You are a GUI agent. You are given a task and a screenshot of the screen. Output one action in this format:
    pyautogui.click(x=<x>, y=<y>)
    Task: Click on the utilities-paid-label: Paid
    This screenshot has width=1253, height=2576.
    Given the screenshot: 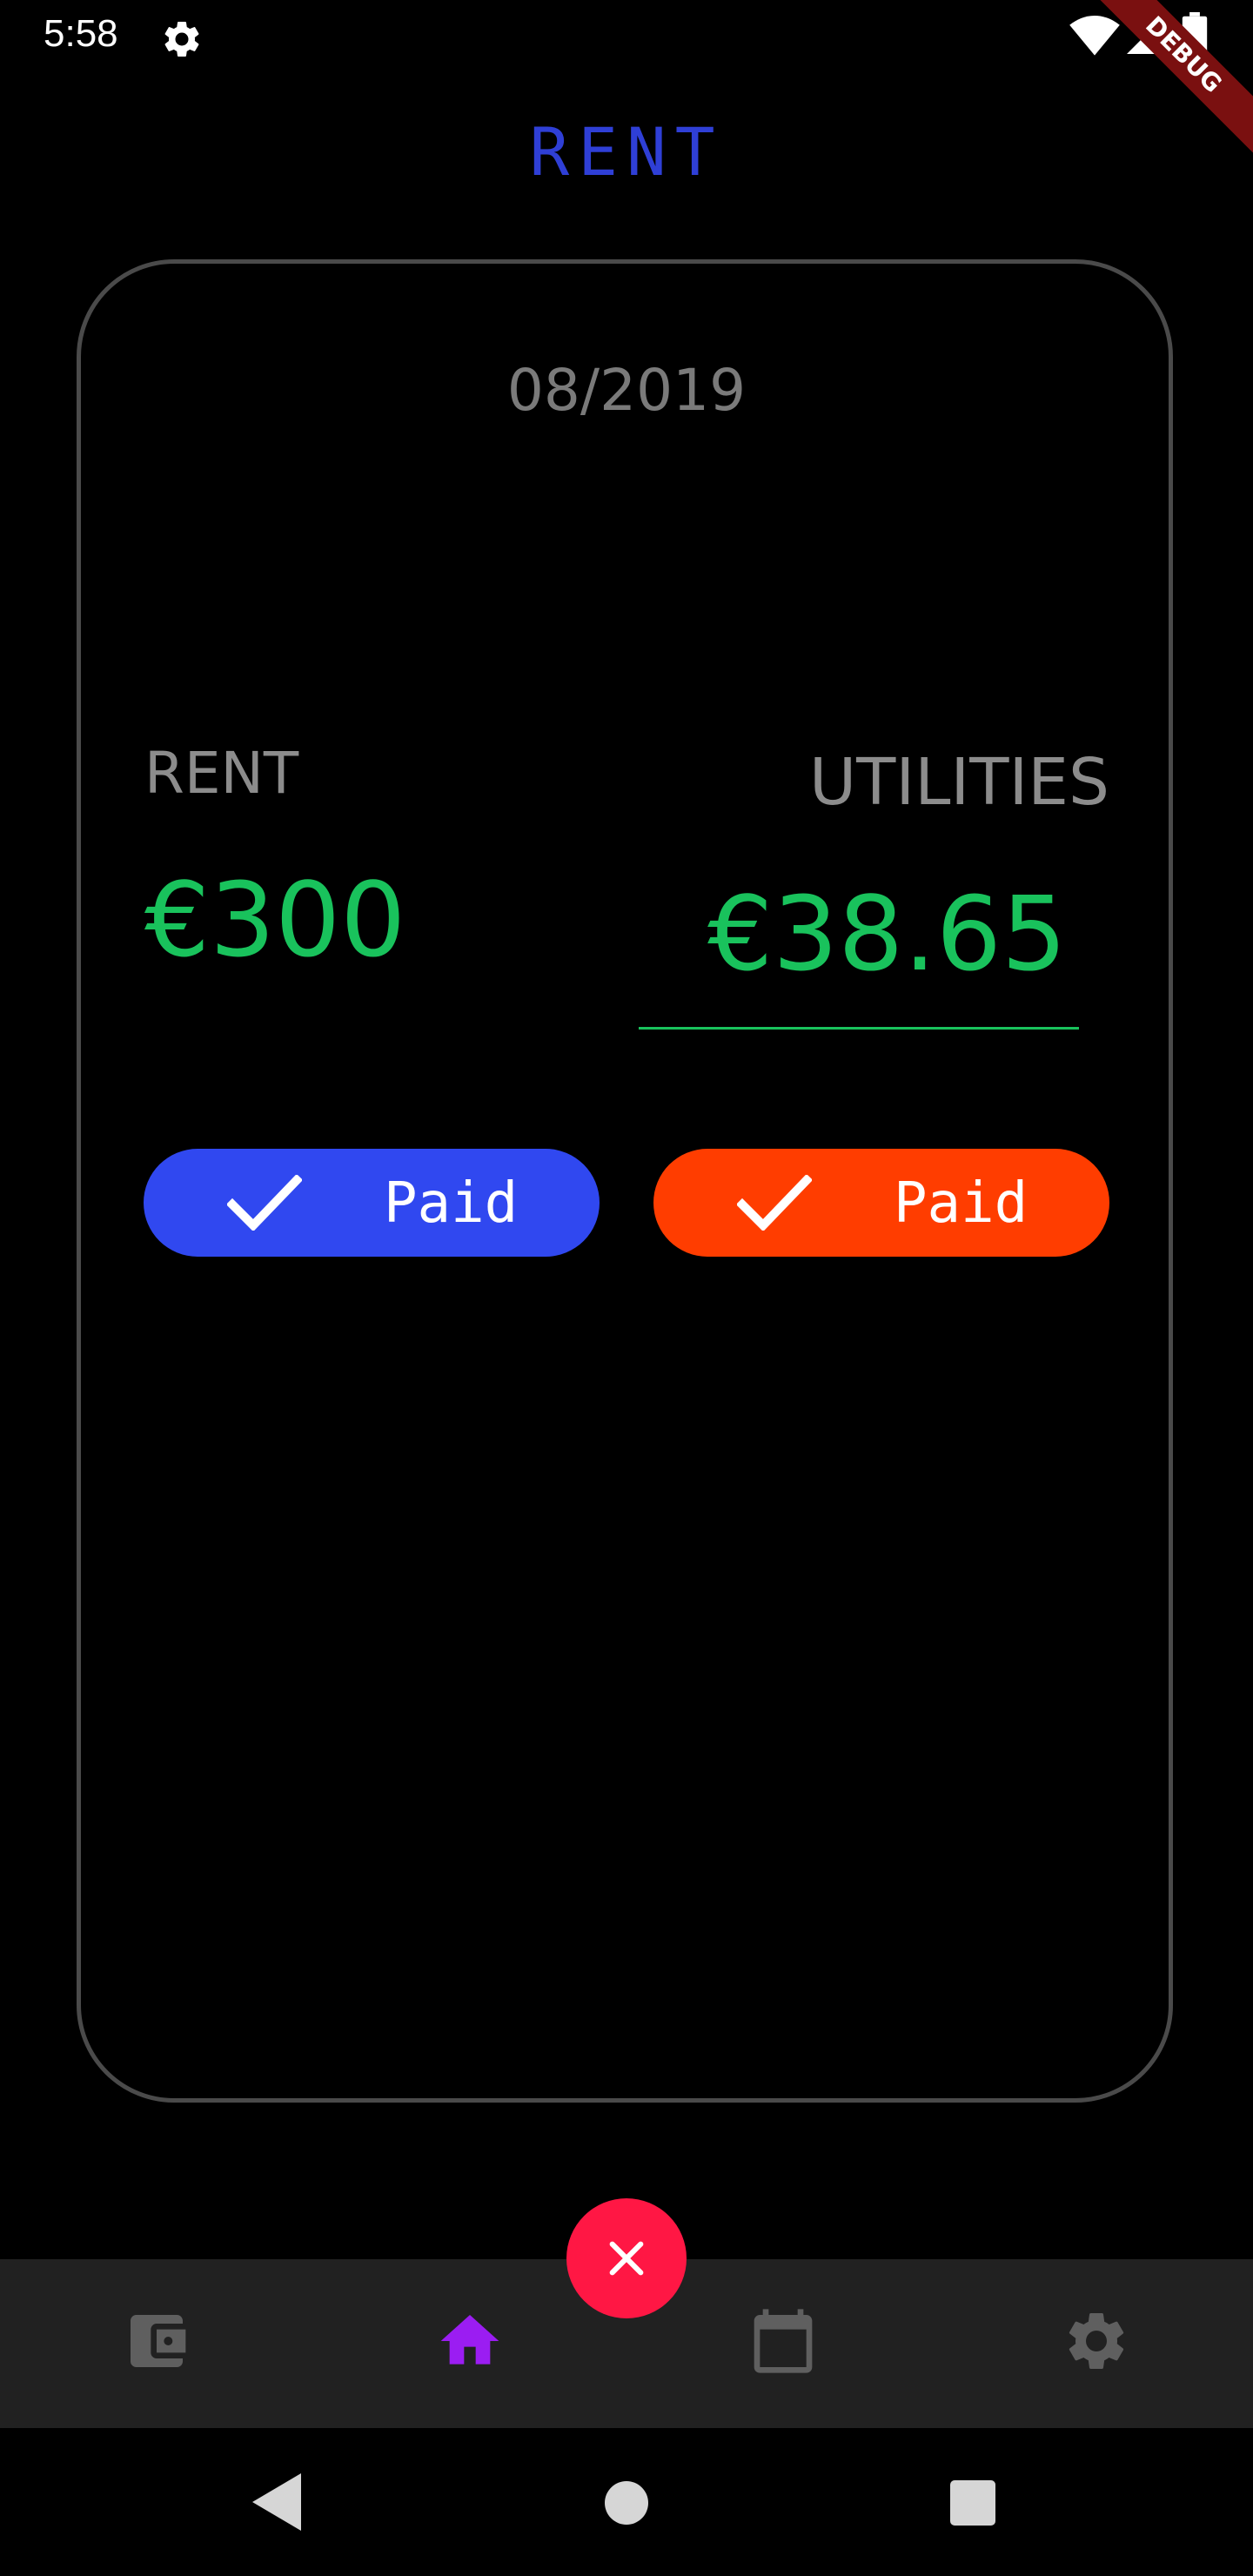 What is the action you would take?
    pyautogui.click(x=962, y=1203)
    